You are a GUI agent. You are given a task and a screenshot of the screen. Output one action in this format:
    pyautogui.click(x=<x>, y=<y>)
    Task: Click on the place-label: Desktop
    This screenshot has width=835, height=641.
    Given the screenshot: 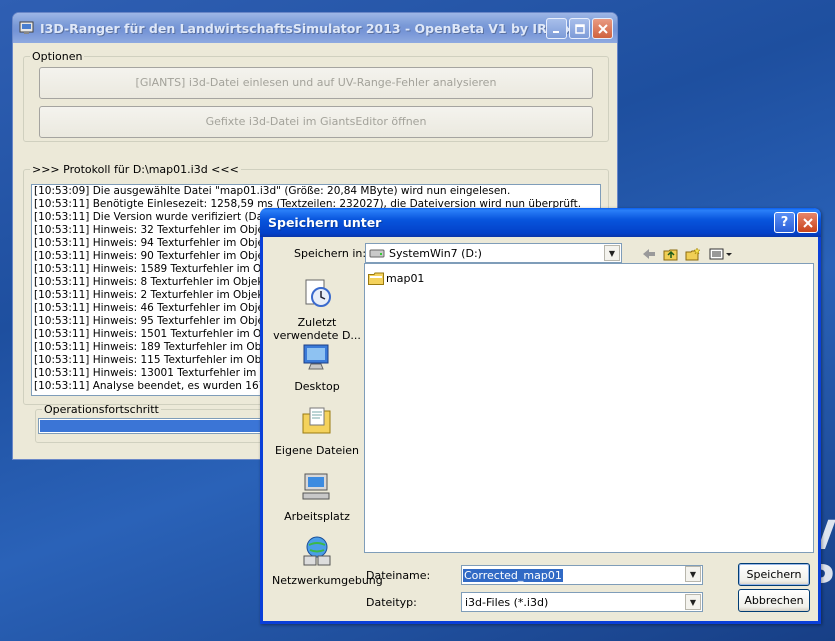 What is the action you would take?
    pyautogui.click(x=317, y=386)
    